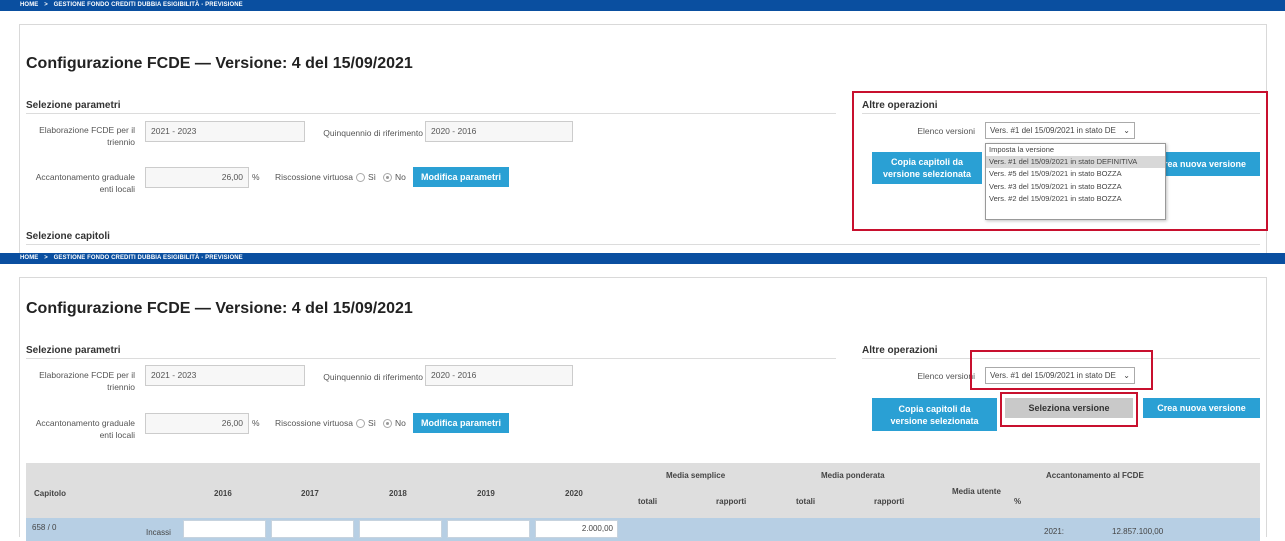 The width and height of the screenshot is (1285, 541). I want to click on col-capitolo: Capitolo, so click(50, 493).